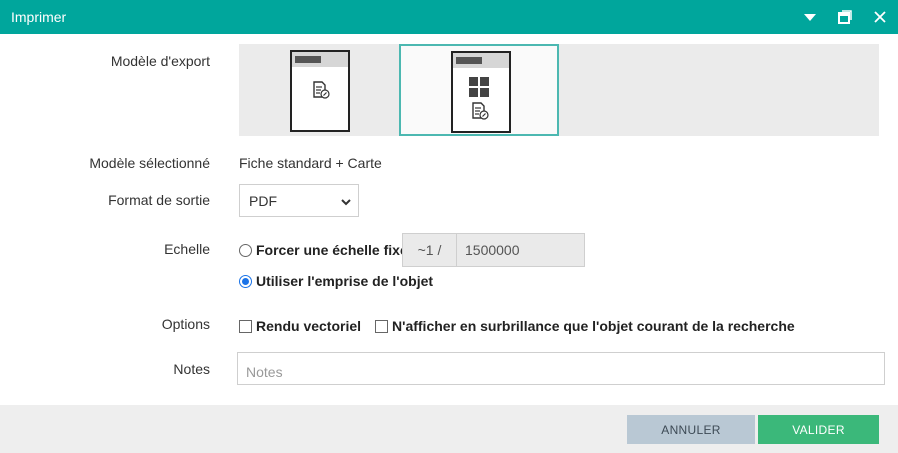 This screenshot has width=898, height=453. Describe the element at coordinates (691, 429) in the screenshot. I see `cancel-button: ANNULER` at that location.